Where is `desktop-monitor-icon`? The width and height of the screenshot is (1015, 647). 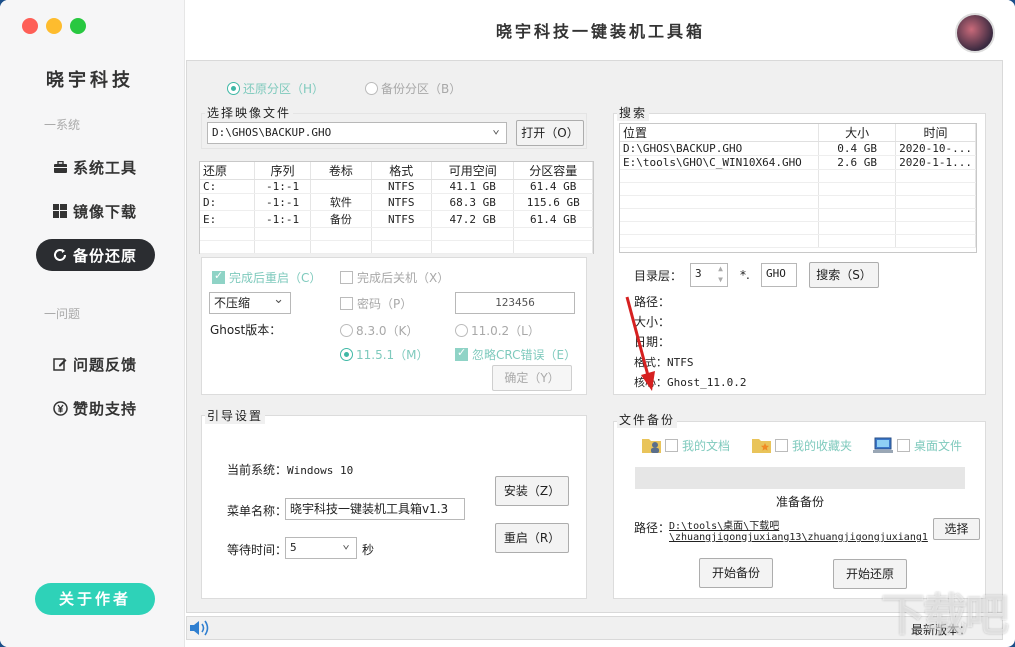
desktop-monitor-icon is located at coordinates (884, 445).